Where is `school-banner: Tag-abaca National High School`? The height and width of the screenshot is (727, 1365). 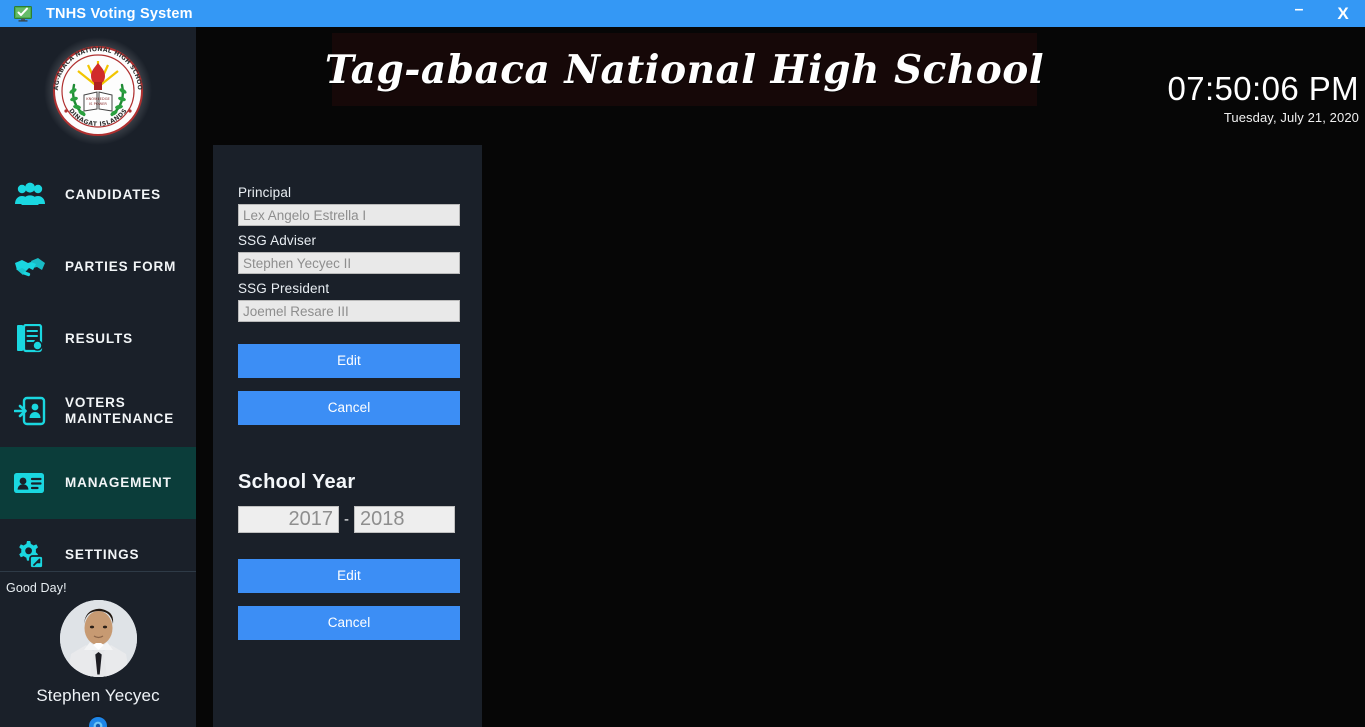
school-banner: Tag-abaca National High School is located at coordinates (684, 69).